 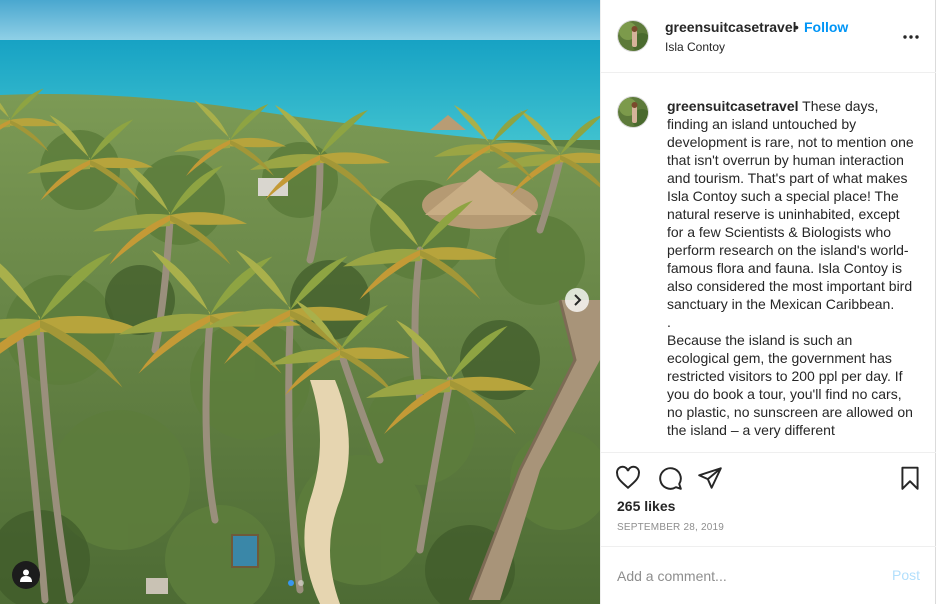 What do you see at coordinates (710, 478) in the screenshot?
I see `share-icon` at bounding box center [710, 478].